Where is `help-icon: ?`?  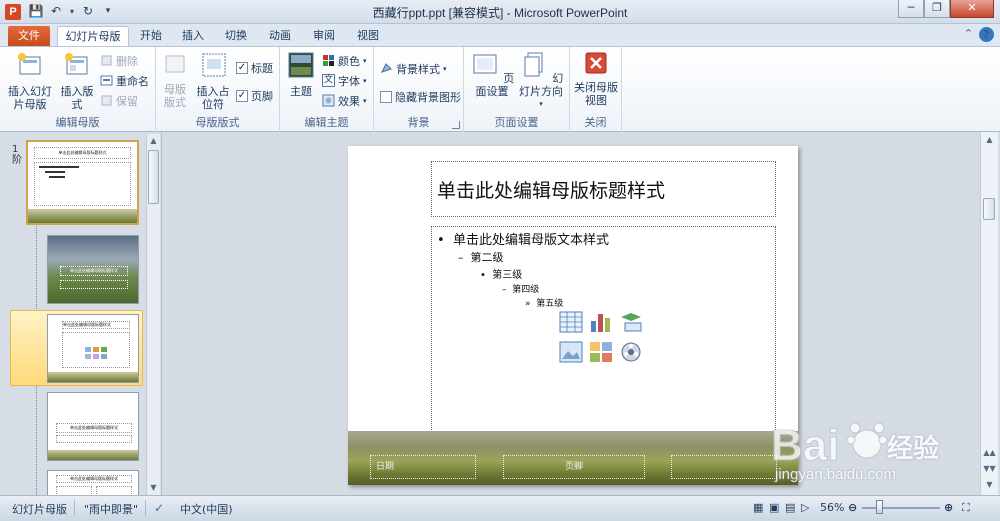 help-icon: ? is located at coordinates (986, 34).